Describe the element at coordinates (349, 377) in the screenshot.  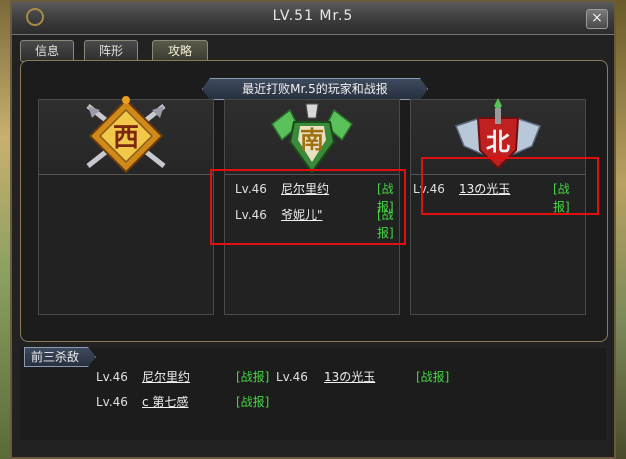
I see `player-name-link: 13の光玉` at that location.